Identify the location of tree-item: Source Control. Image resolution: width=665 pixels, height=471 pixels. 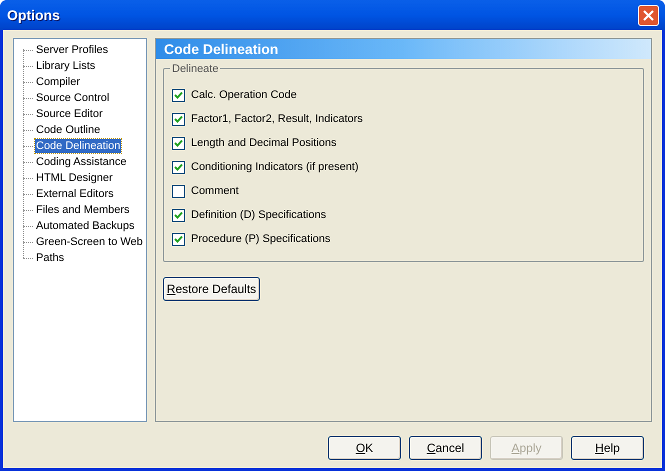
(72, 98).